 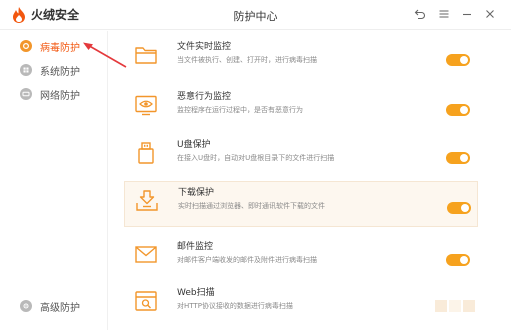 I want to click on network-shield-icon, so click(x=26, y=94).